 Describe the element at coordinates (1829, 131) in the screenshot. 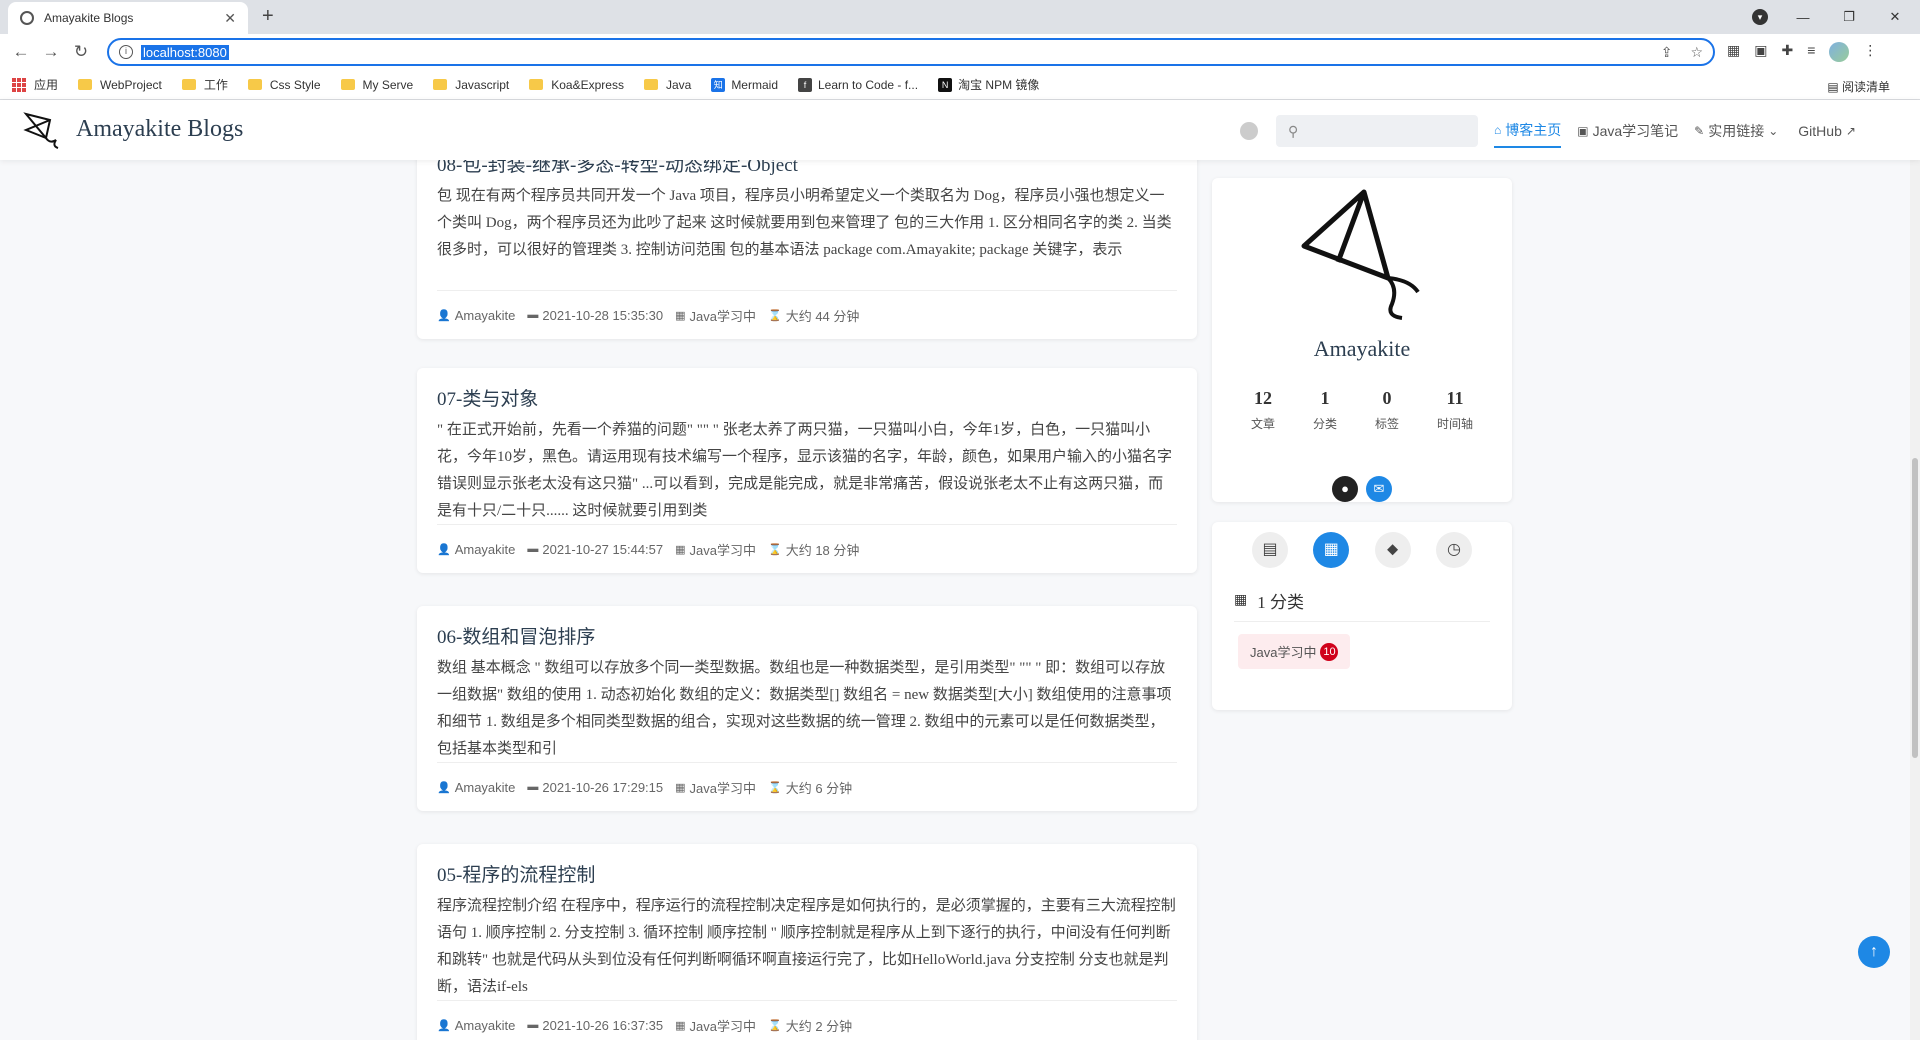

I see `nav-github: GitHub ↗` at that location.